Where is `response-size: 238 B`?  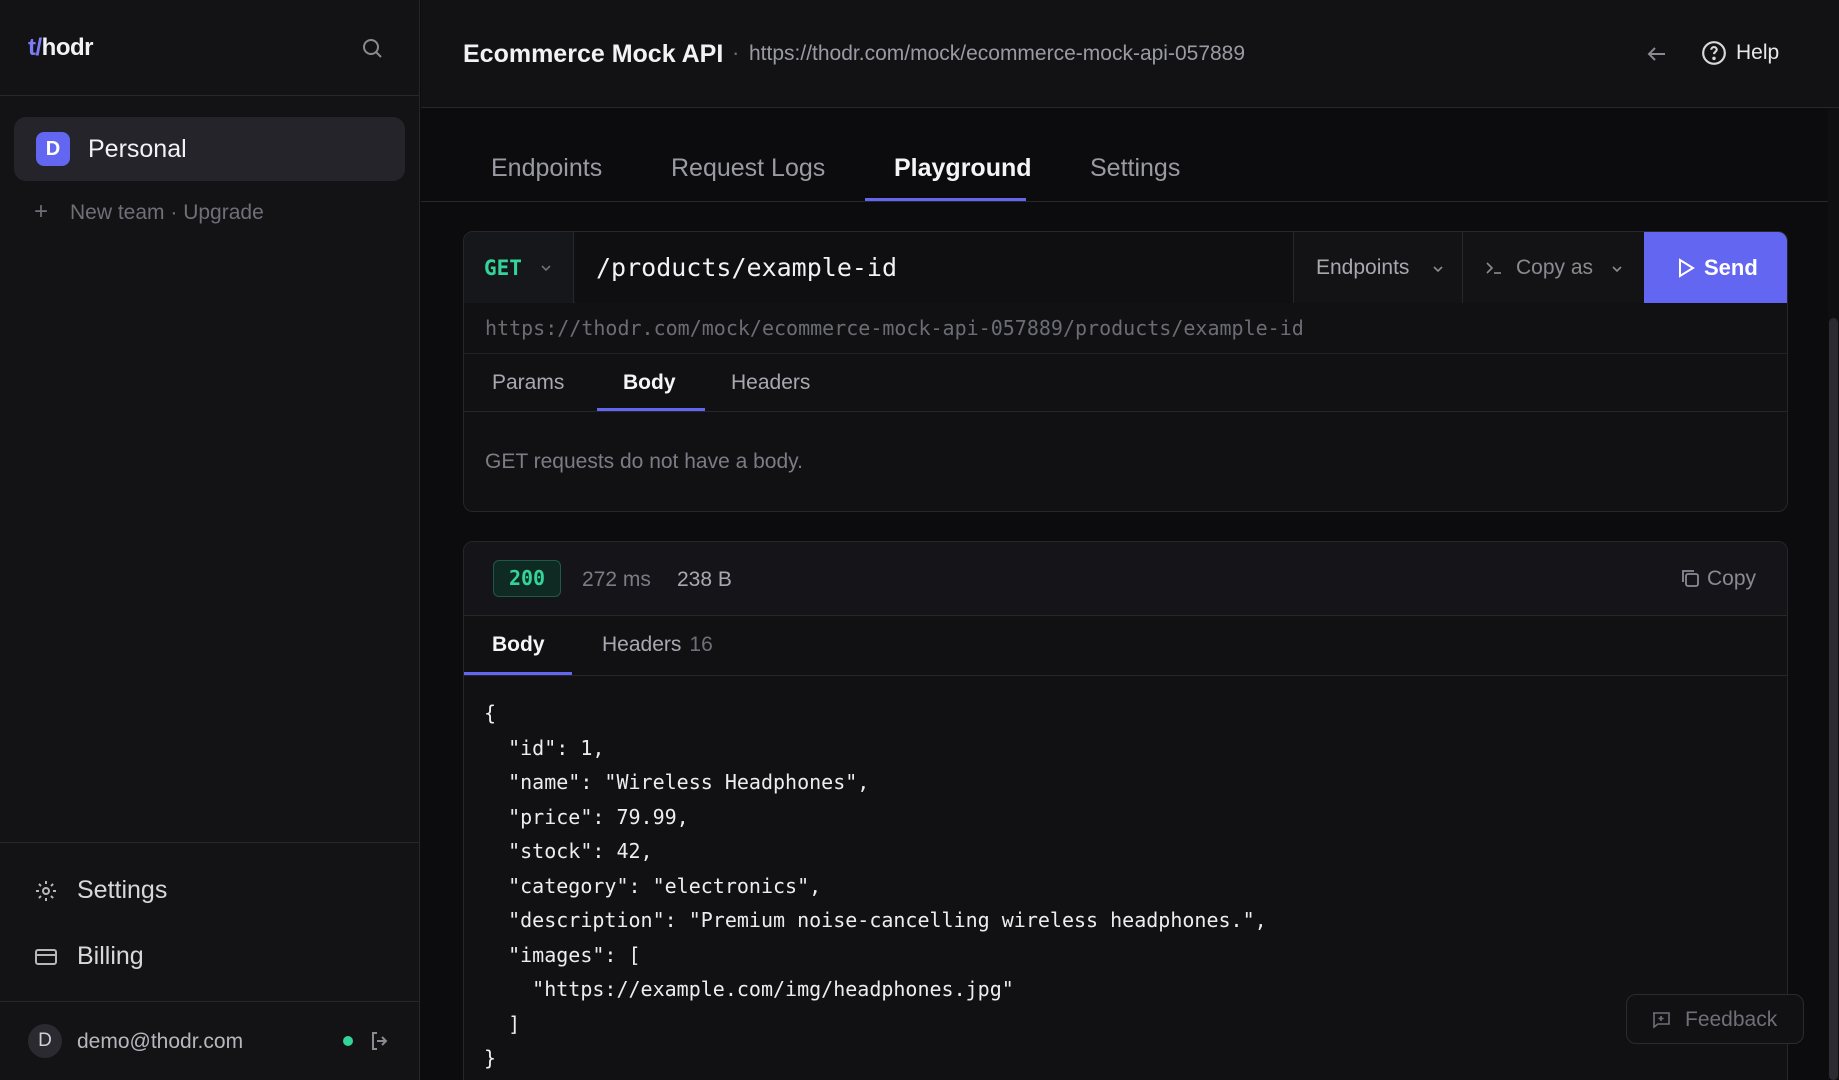 response-size: 238 B is located at coordinates (704, 579).